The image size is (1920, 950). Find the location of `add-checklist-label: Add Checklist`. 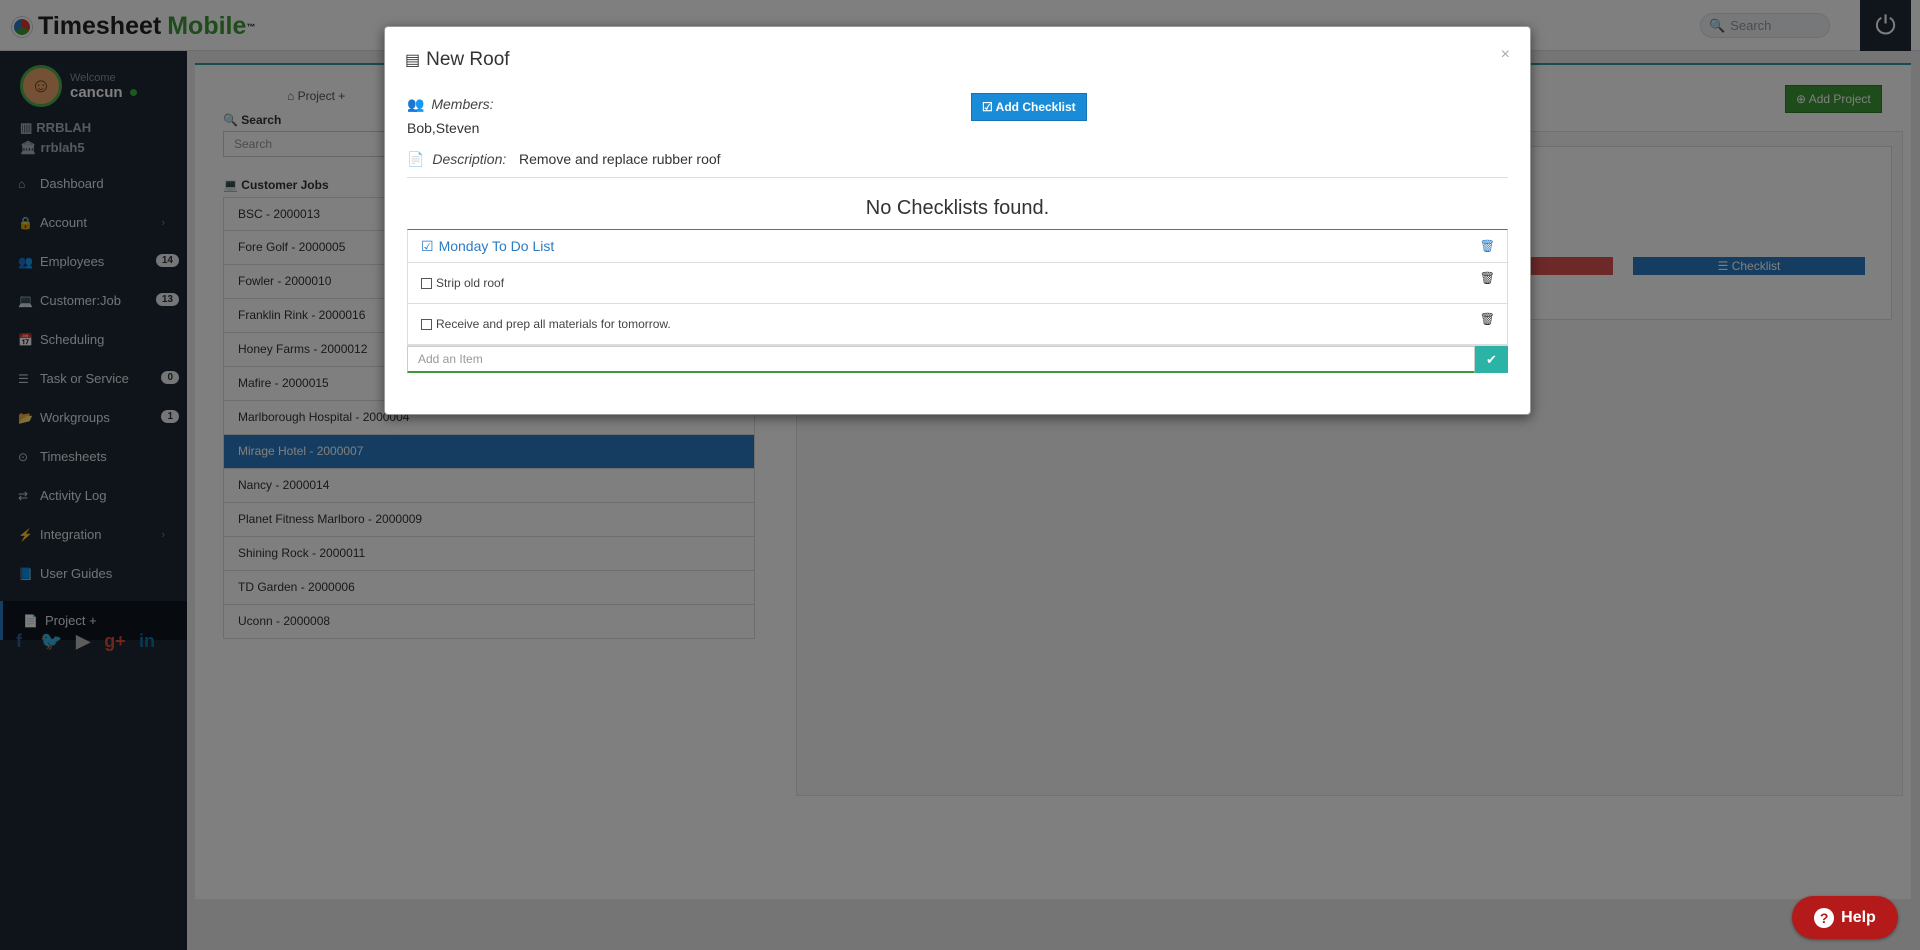

add-checklist-label: Add Checklist is located at coordinates (1035, 107).